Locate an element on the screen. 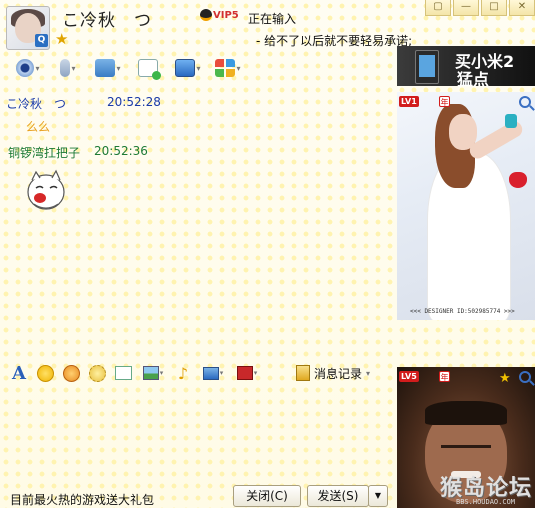 This screenshot has height=508, width=535. send-options-button: ▼ is located at coordinates (378, 496).